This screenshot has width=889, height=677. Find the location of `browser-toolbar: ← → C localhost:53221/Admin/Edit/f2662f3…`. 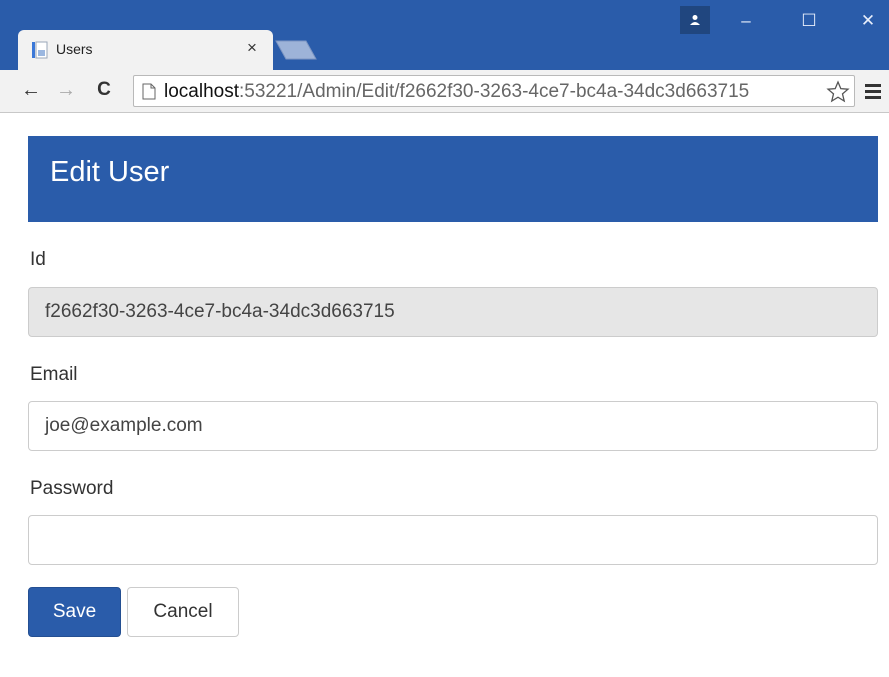

browser-toolbar: ← → C localhost:53221/Admin/Edit/f2662f3… is located at coordinates (444, 91).